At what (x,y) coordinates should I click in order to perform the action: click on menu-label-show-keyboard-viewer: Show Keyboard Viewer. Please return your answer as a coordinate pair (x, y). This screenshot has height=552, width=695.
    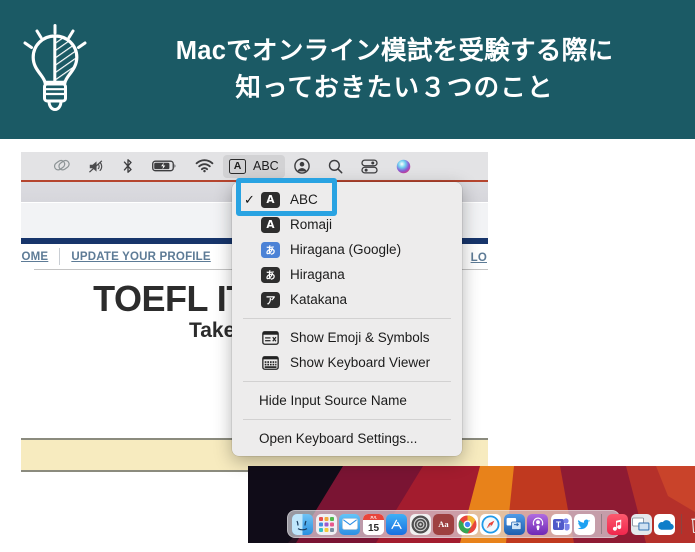
    Looking at the image, I should click on (360, 362).